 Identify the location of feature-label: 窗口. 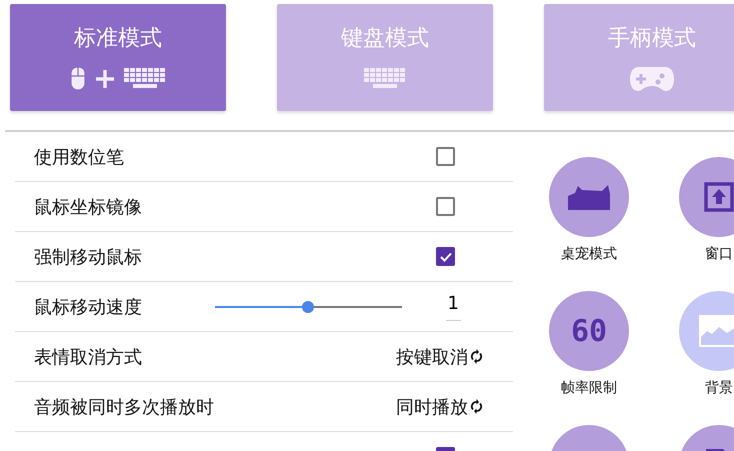
(719, 254).